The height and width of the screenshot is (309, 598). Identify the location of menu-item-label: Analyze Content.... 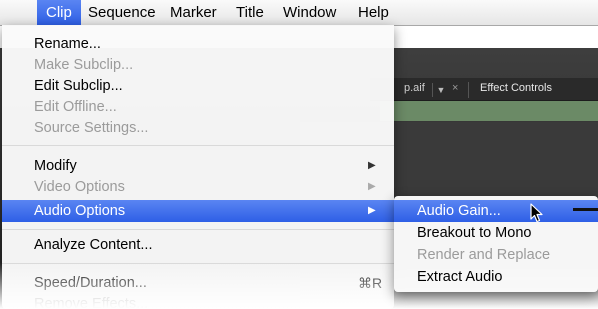
(93, 245).